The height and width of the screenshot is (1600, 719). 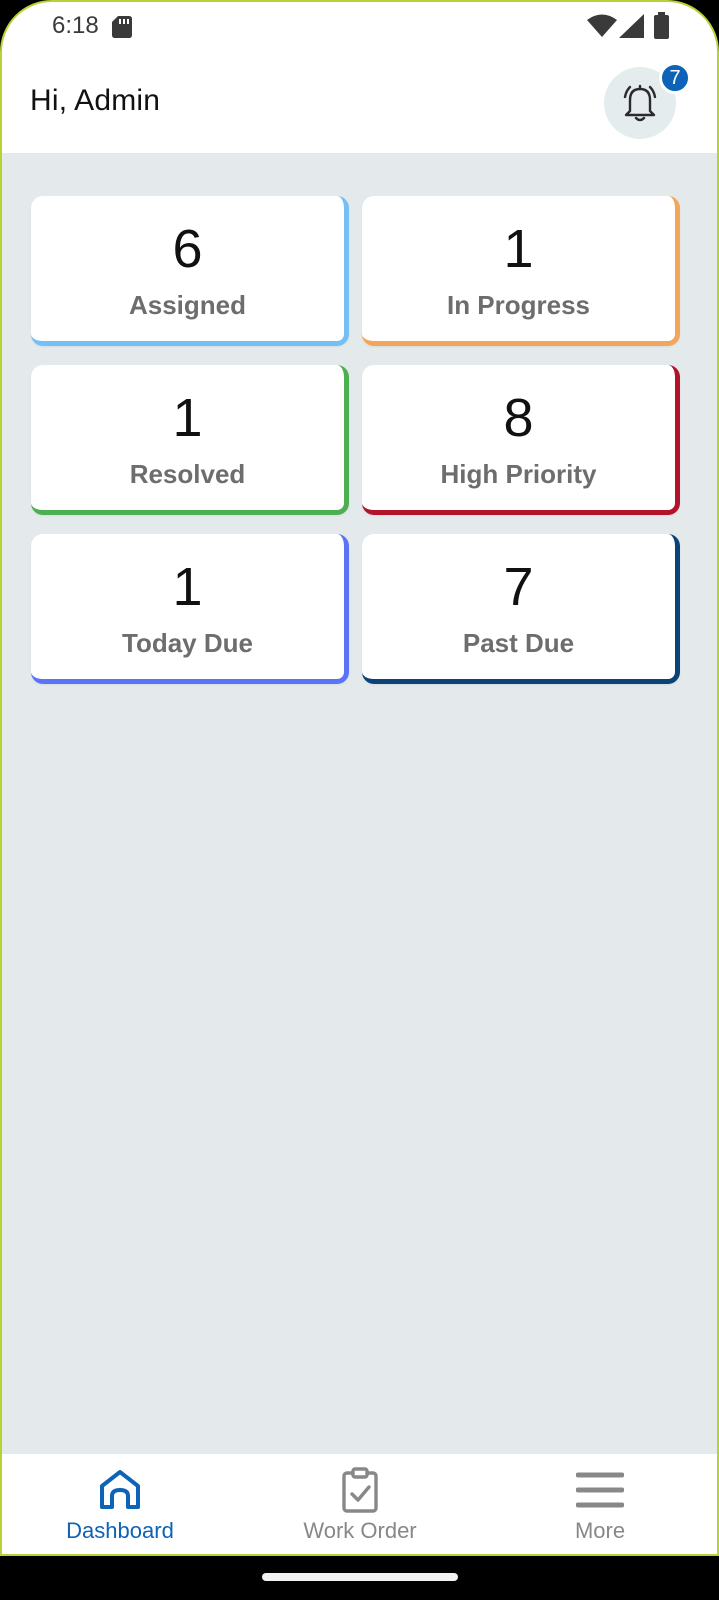 What do you see at coordinates (600, 1530) in the screenshot?
I see `nav-label-more: More` at bounding box center [600, 1530].